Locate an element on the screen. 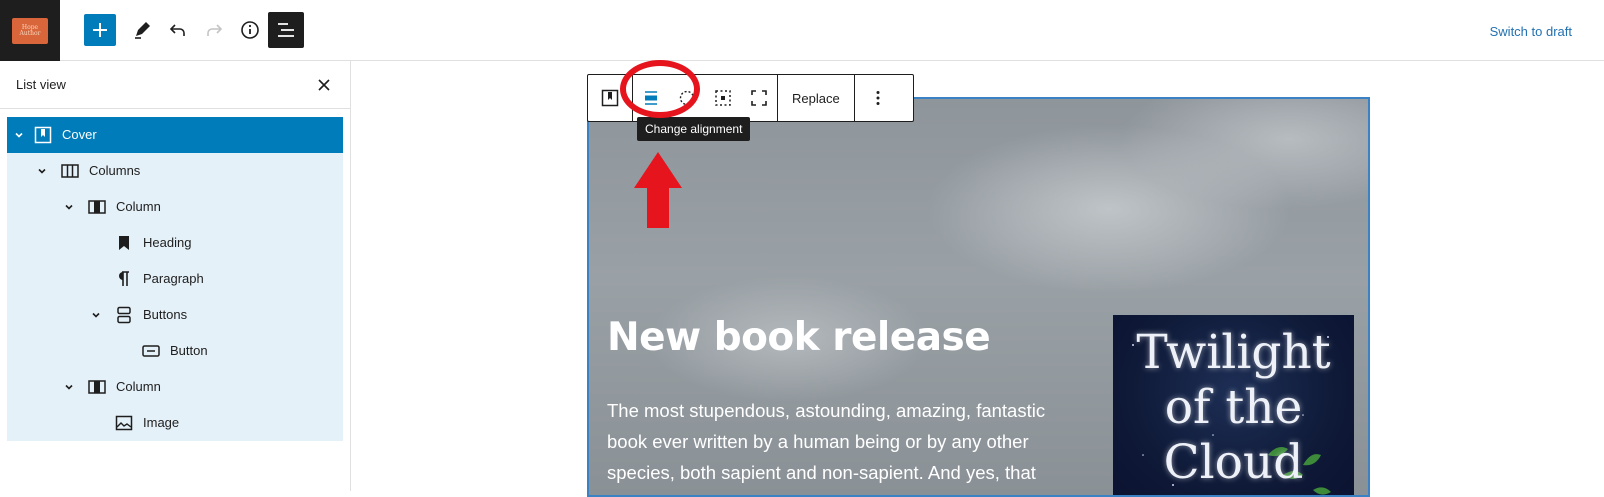 Image resolution: width=1604 pixels, height=497 pixels. list-item-cover: Cover is located at coordinates (175, 135).